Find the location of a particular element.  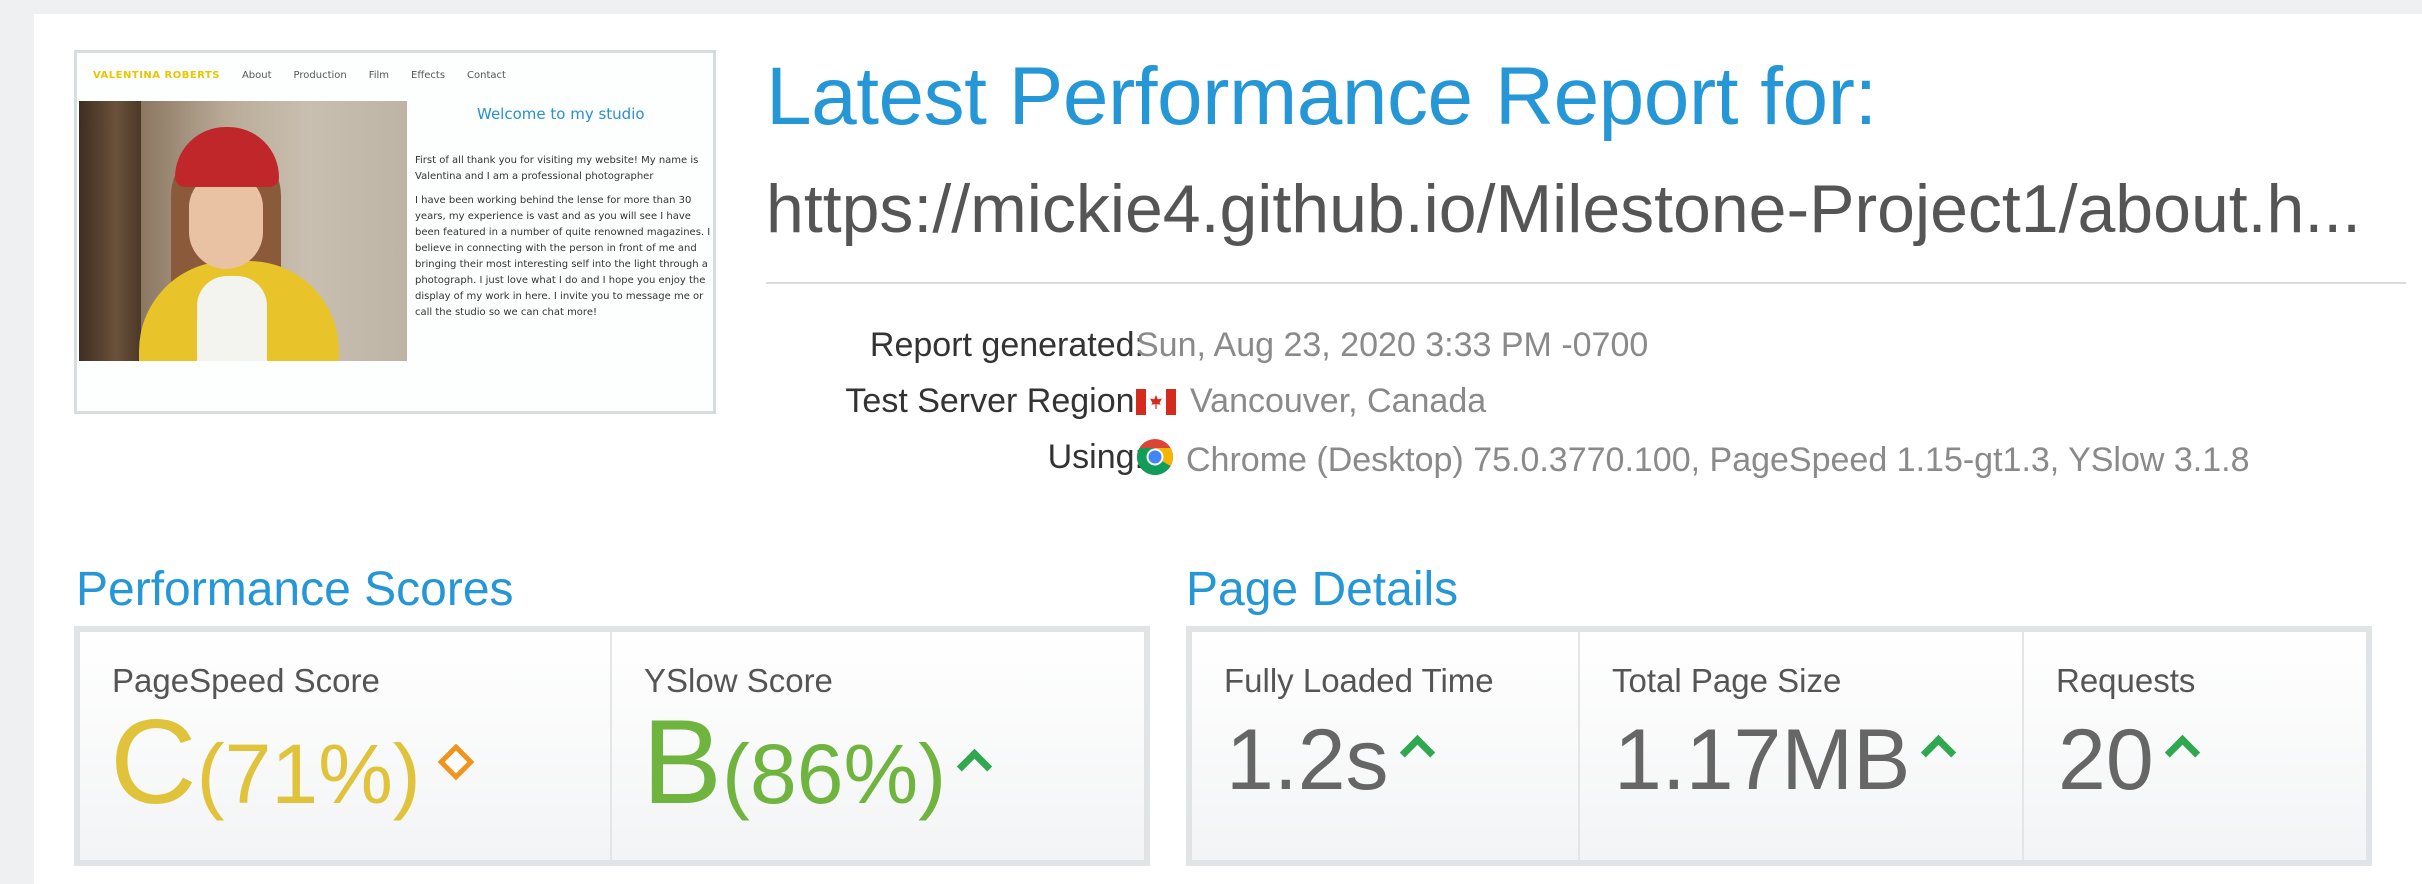

requests-cell: Requests 20 is located at coordinates (2193, 746).